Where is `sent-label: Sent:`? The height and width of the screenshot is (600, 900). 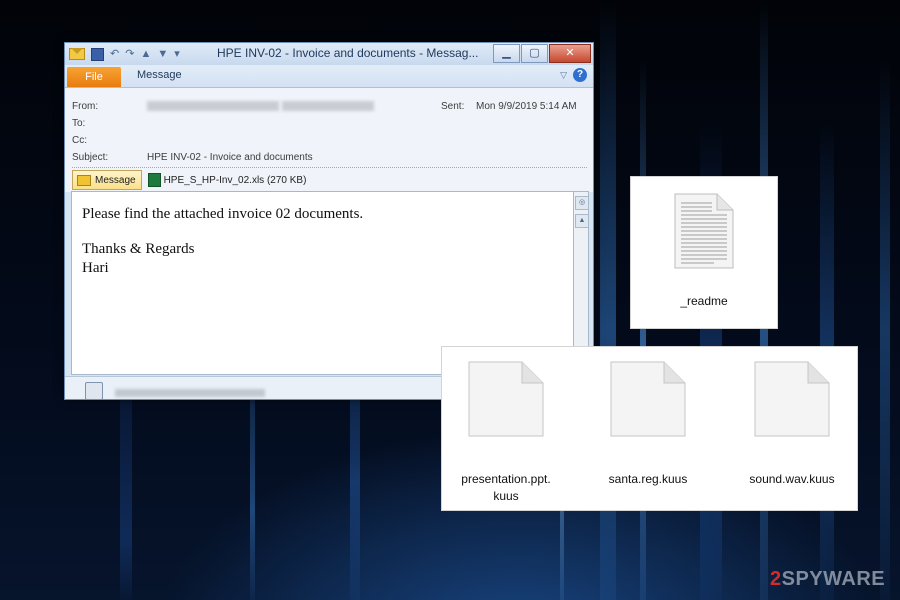 sent-label: Sent: is located at coordinates (453, 106).